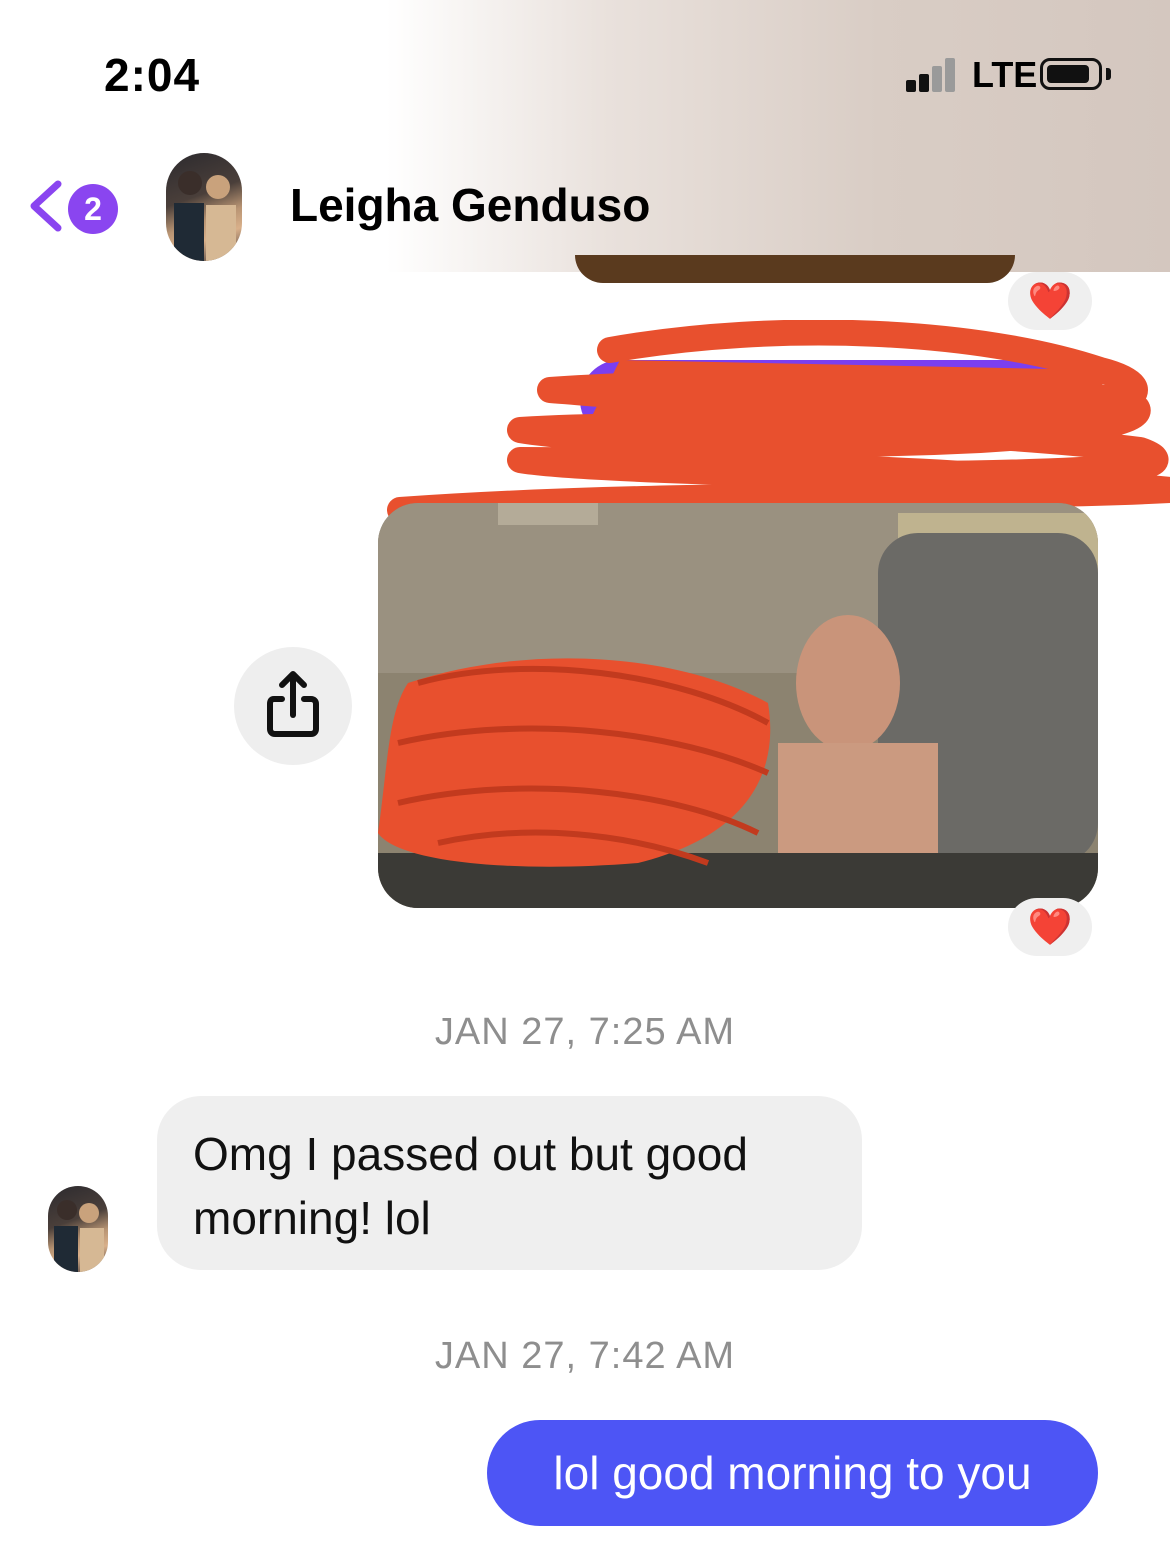  Describe the element at coordinates (470, 205) in the screenshot. I see `contact-name: Leigha Genduso` at that location.